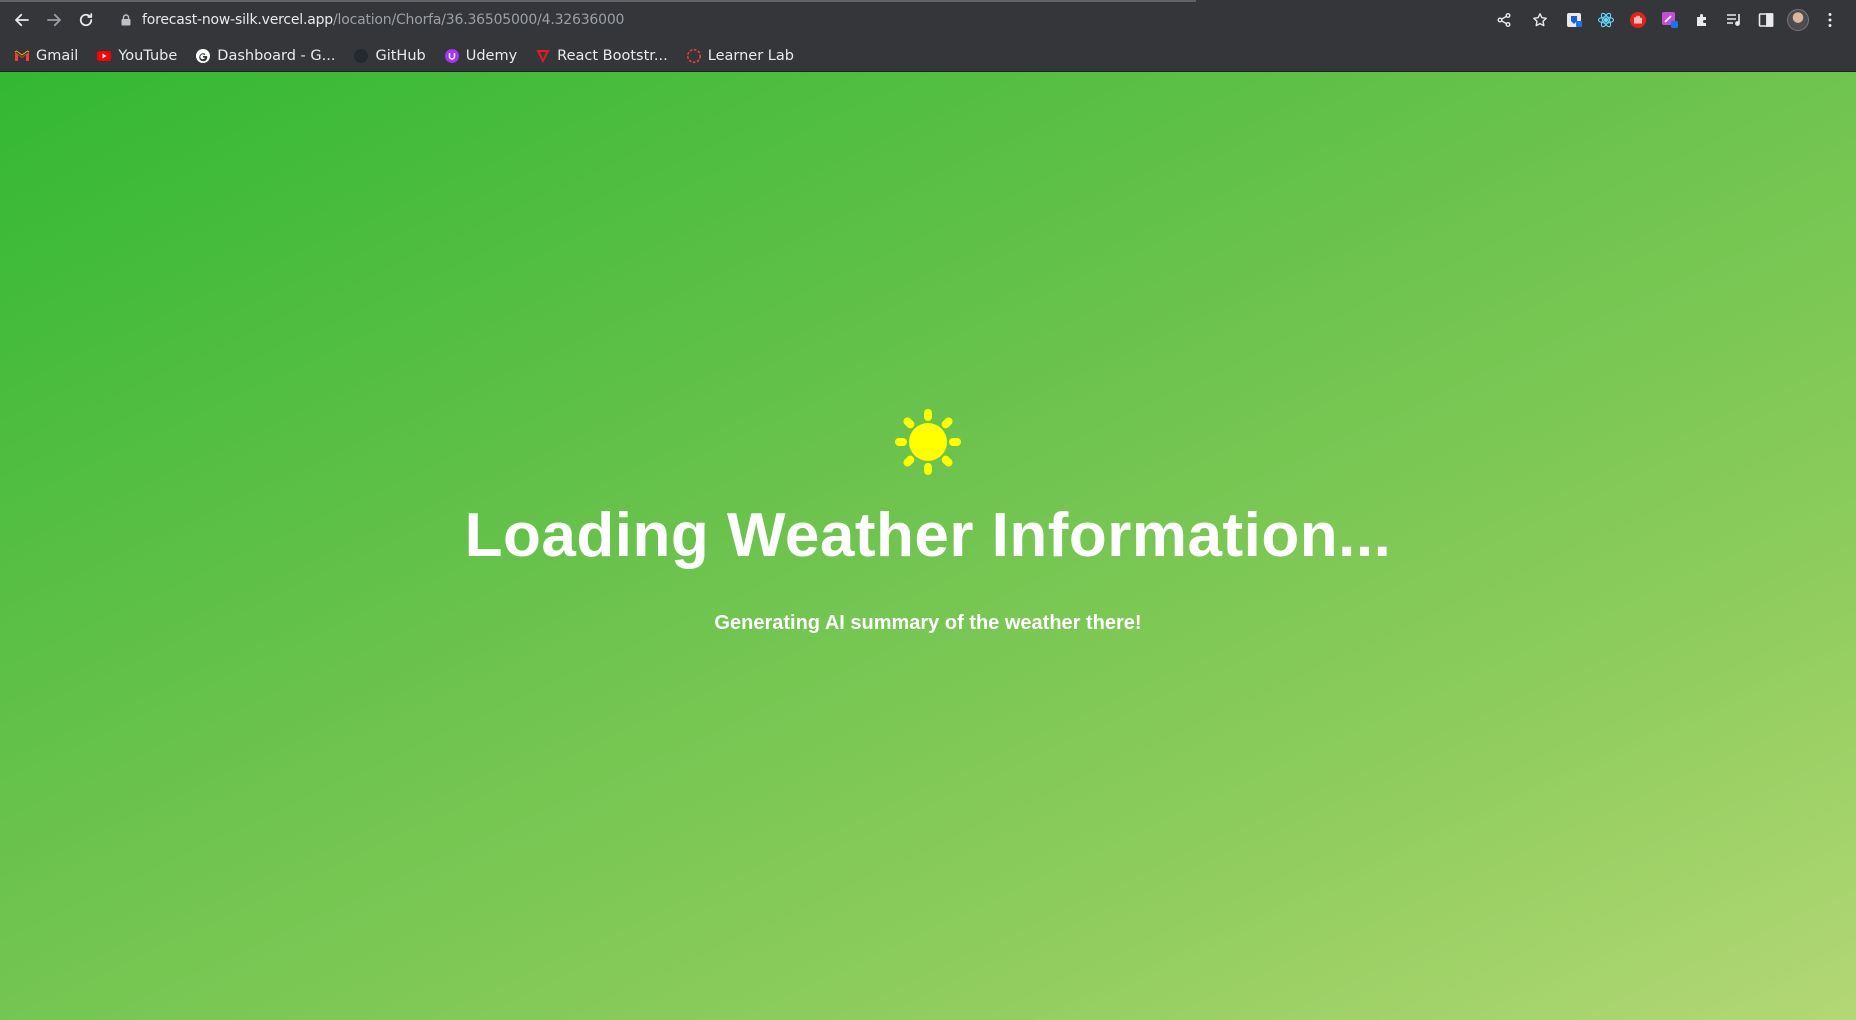 The image size is (1856, 1020). I want to click on learner-lab-icon, so click(694, 56).